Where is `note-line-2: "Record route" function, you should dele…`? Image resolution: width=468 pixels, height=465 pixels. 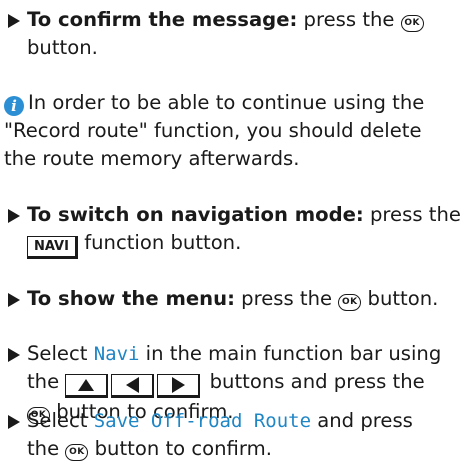 note-line-2: "Record route" function, you should dele… is located at coordinates (213, 130).